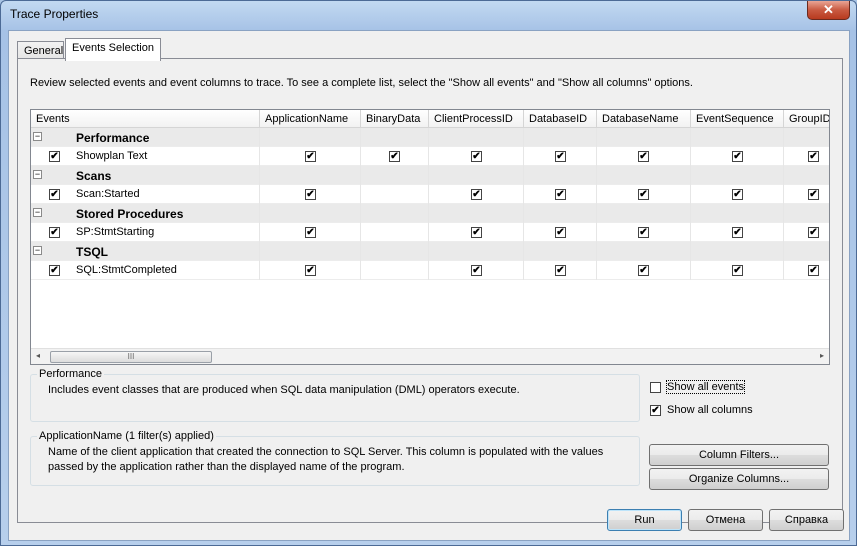 The image size is (857, 546). I want to click on window-title: Trace Properties, so click(54, 14).